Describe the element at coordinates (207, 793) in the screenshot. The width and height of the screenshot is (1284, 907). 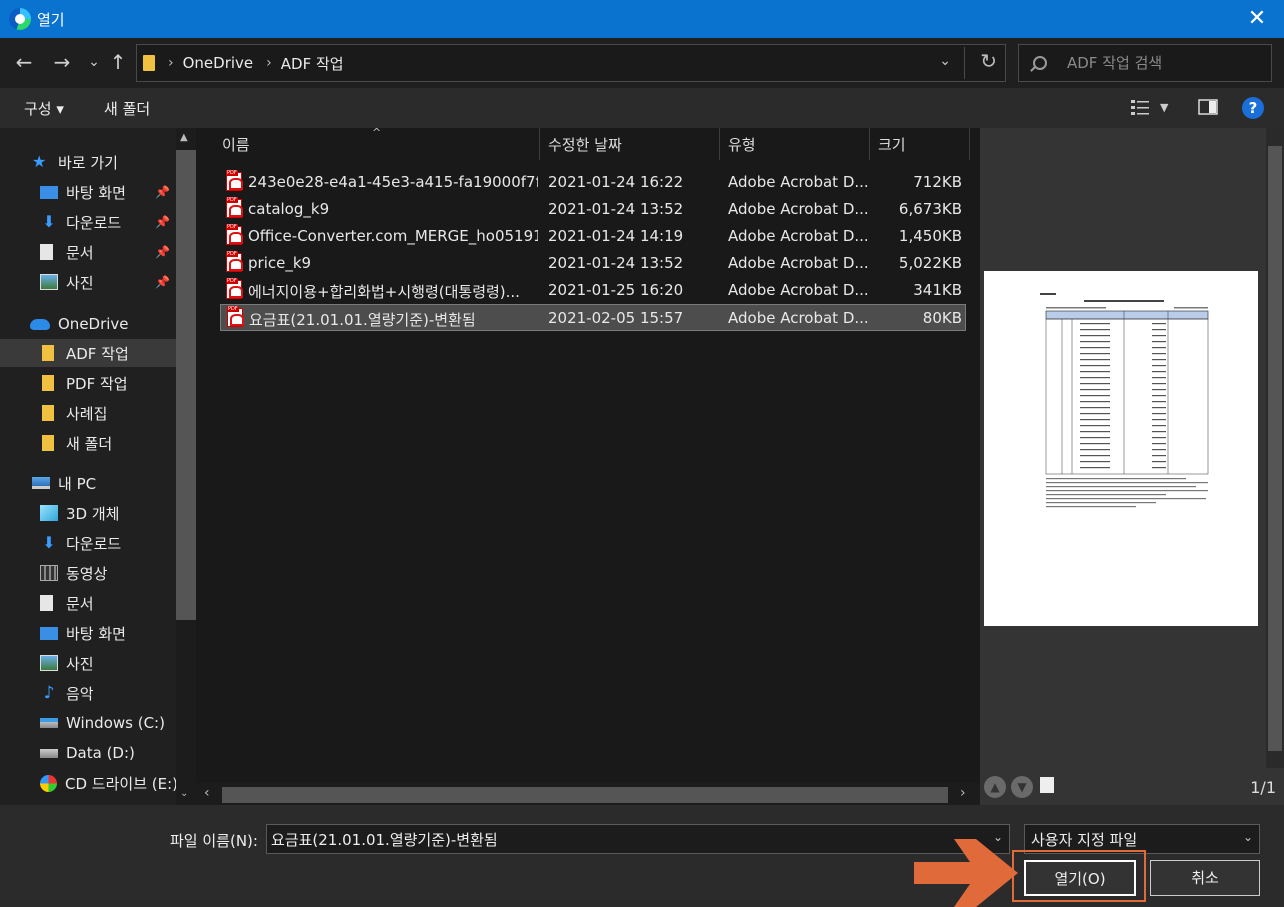
I see `scroll-left-icon: ‹` at that location.